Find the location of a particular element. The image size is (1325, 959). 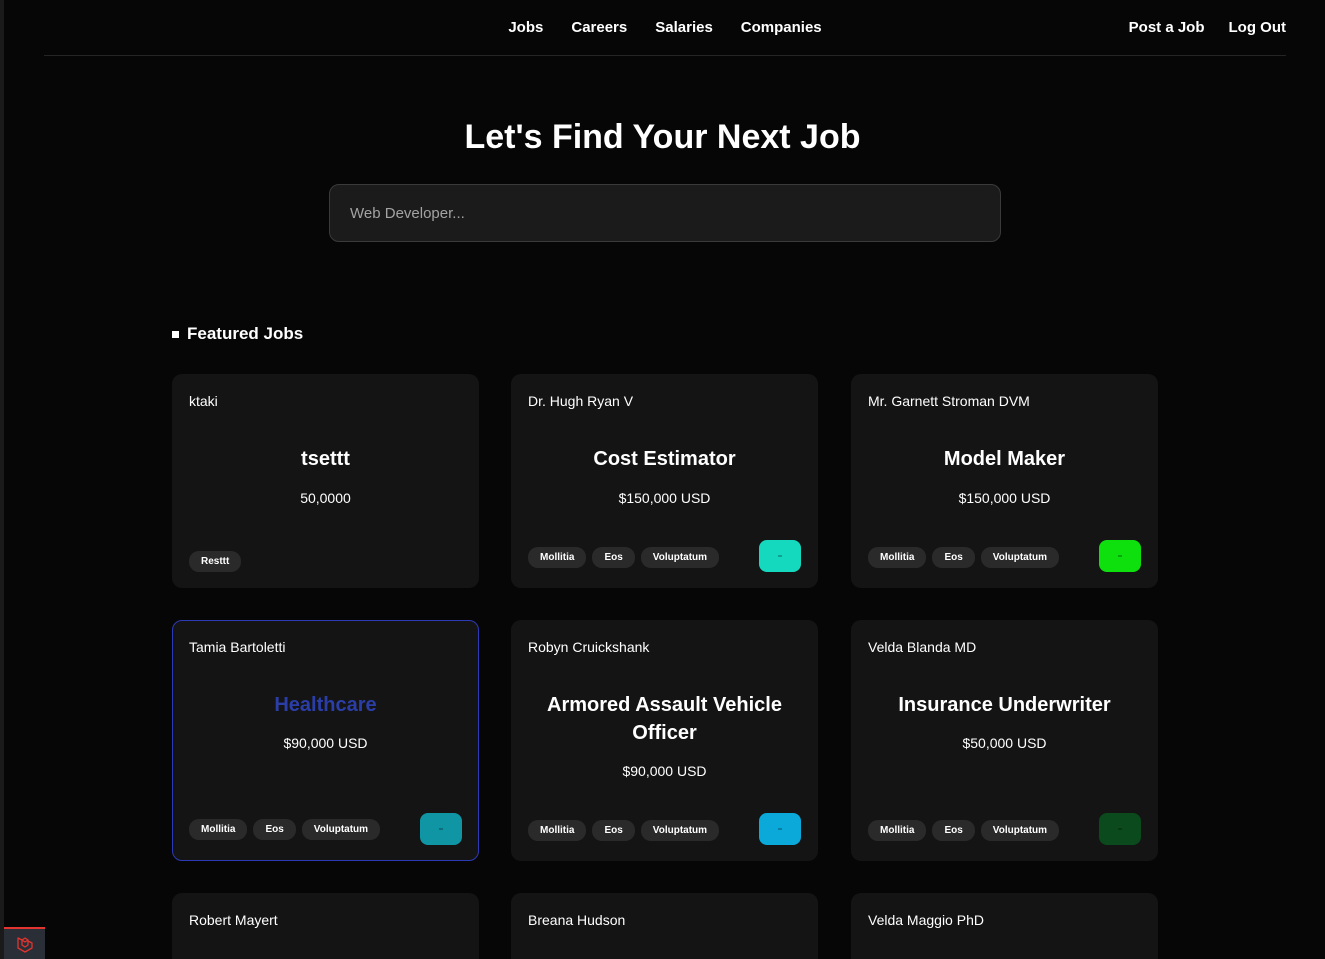

employer-name: ktaki is located at coordinates (203, 401).